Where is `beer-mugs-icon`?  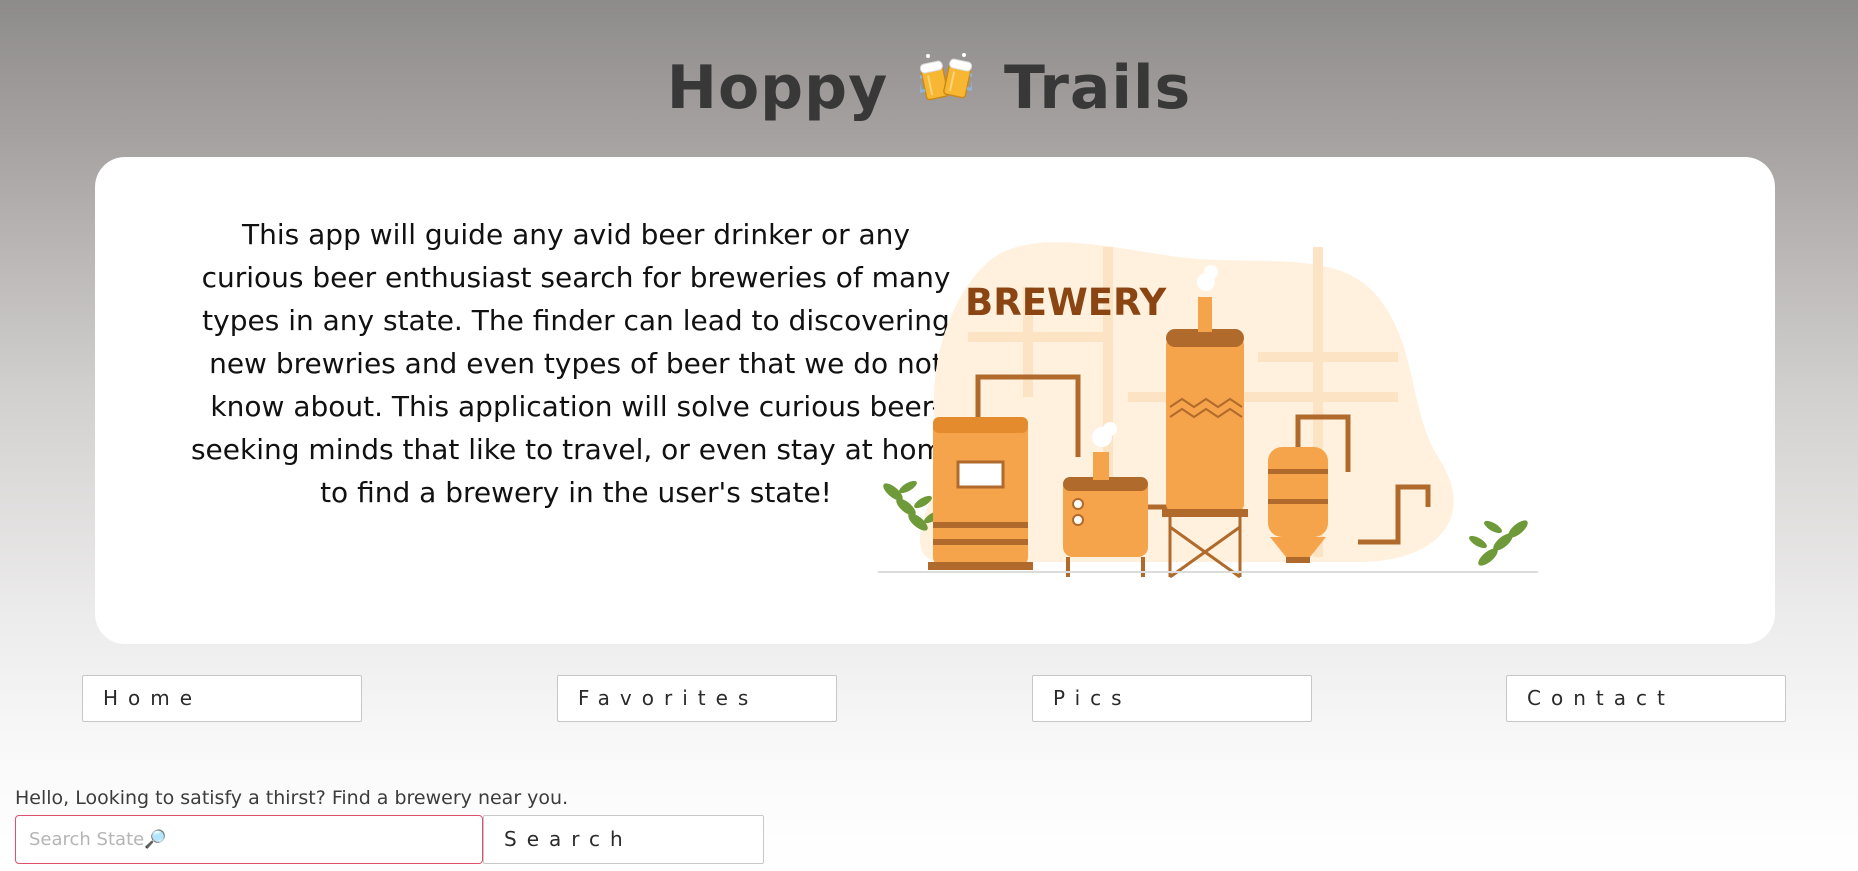 beer-mugs-icon is located at coordinates (946, 87).